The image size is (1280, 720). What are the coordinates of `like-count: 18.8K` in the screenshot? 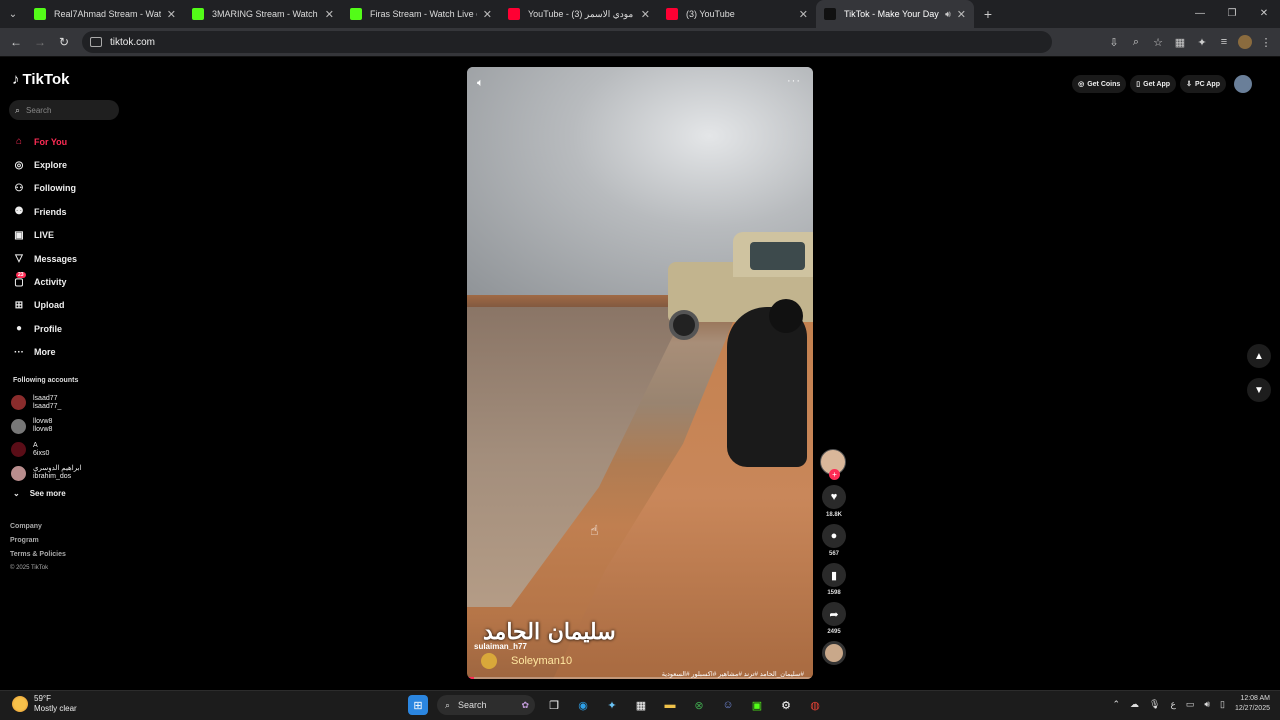 It's located at (833, 515).